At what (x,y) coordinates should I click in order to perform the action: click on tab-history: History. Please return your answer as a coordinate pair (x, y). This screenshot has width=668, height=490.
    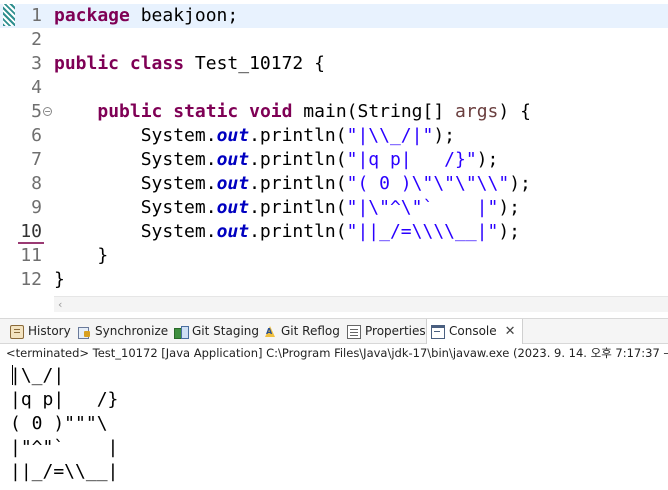
    Looking at the image, I should click on (40, 331).